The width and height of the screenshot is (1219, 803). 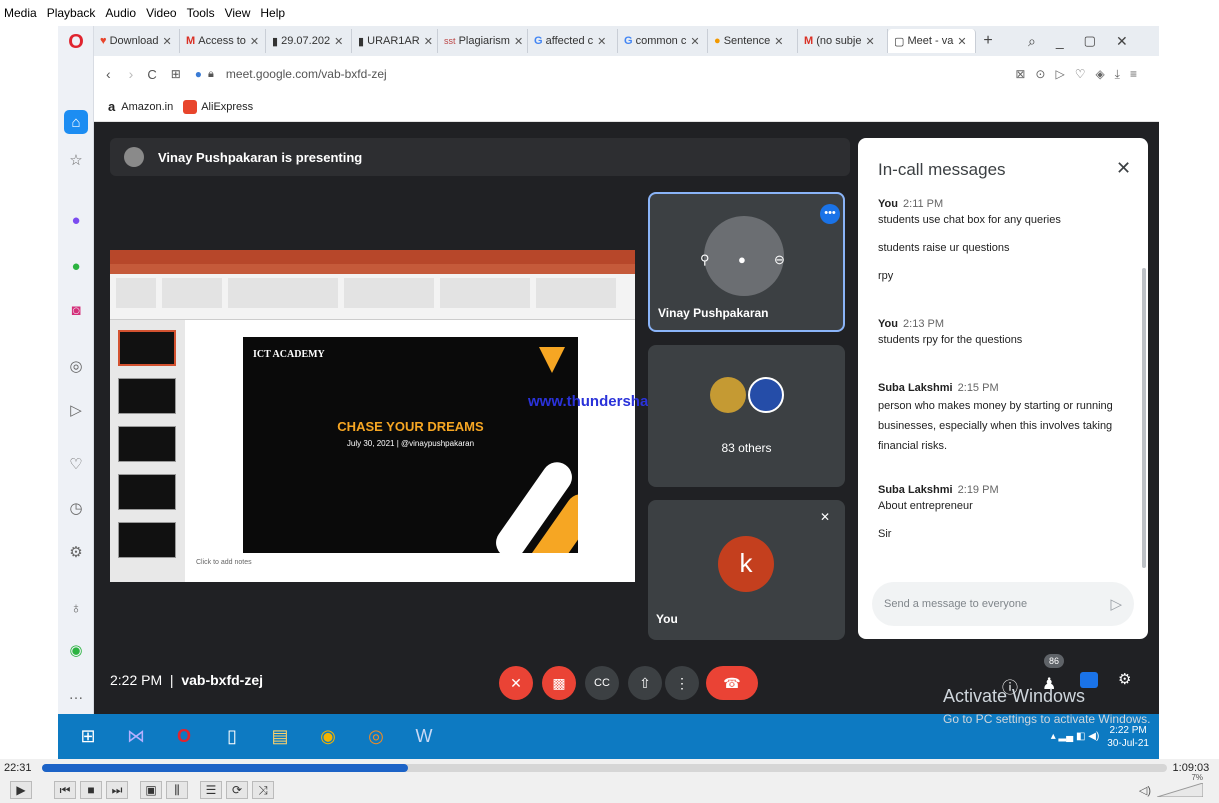 I want to click on notepad-app-icon: ▯, so click(x=232, y=737).